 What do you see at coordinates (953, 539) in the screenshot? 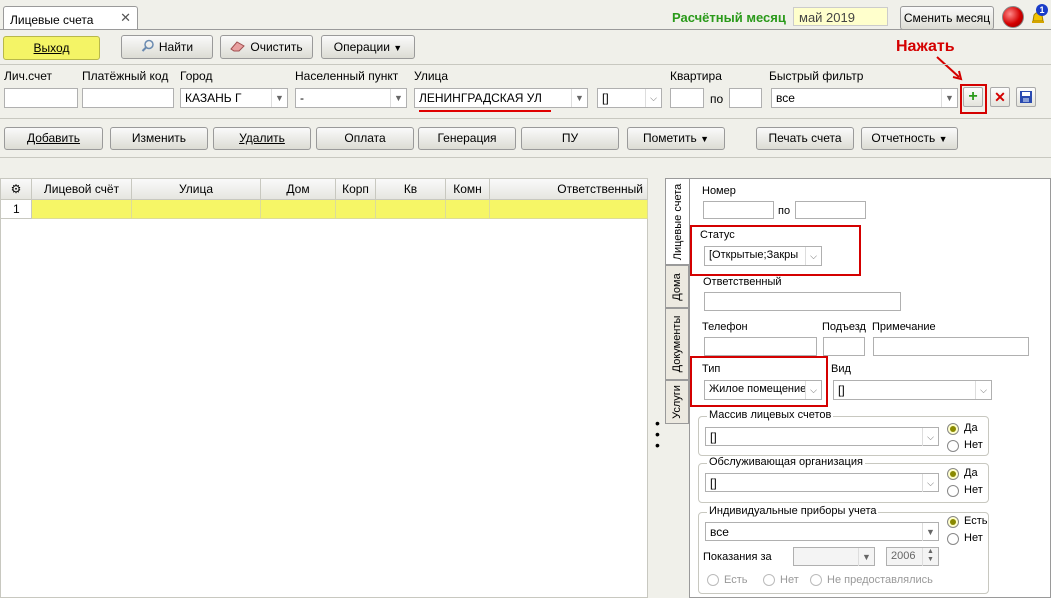
I see `ipu-no-radio` at bounding box center [953, 539].